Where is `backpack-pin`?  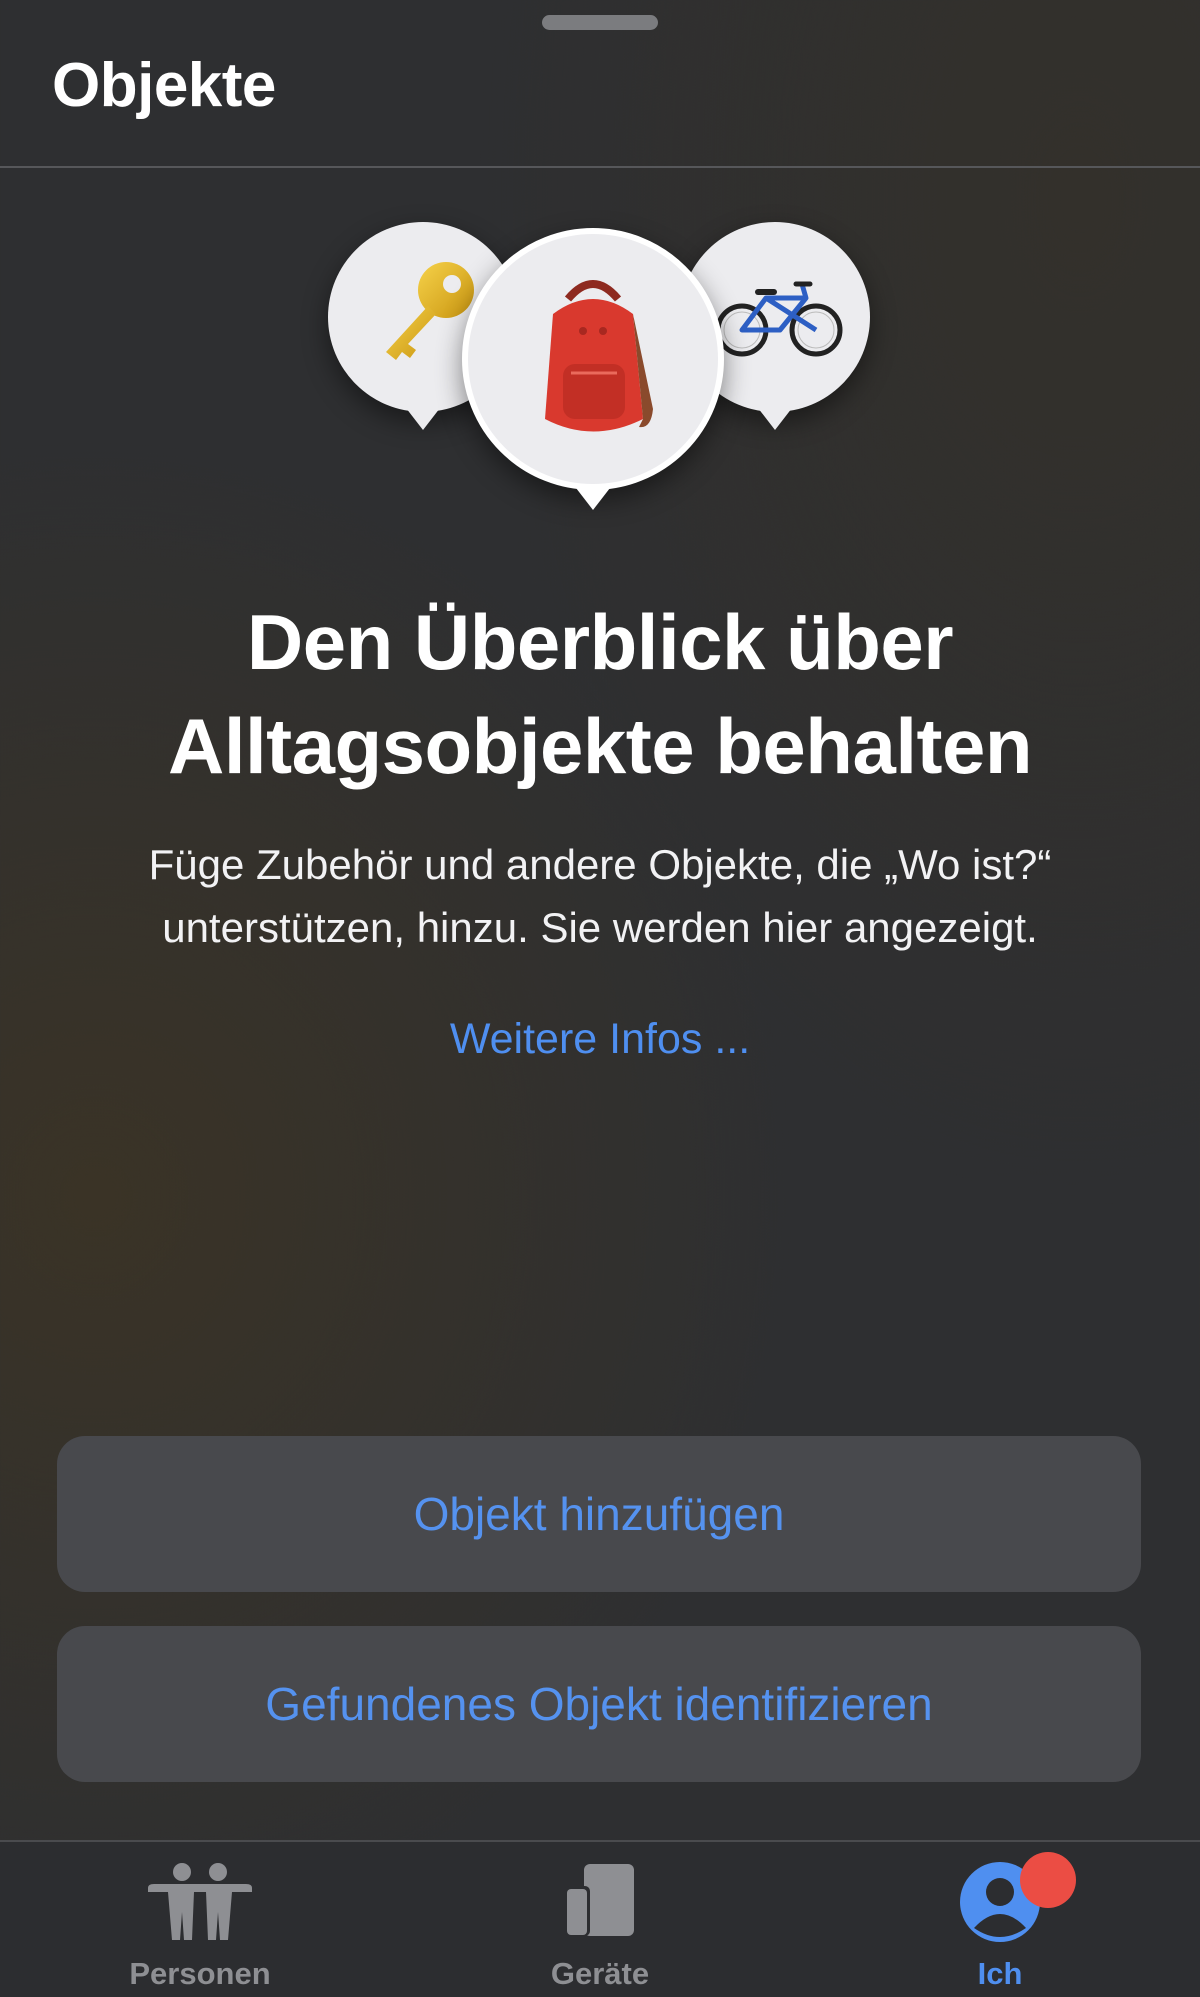 backpack-pin is located at coordinates (593, 359).